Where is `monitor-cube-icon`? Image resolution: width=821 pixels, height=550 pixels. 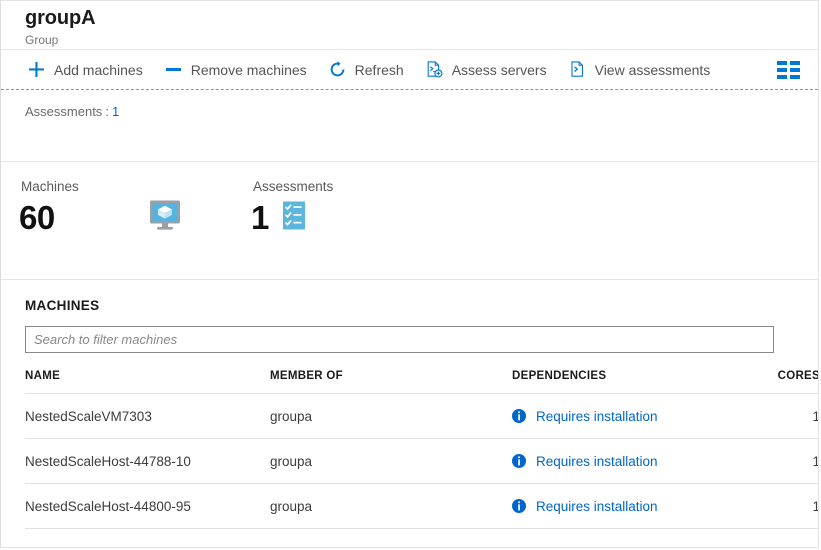
monitor-cube-icon is located at coordinates (165, 218).